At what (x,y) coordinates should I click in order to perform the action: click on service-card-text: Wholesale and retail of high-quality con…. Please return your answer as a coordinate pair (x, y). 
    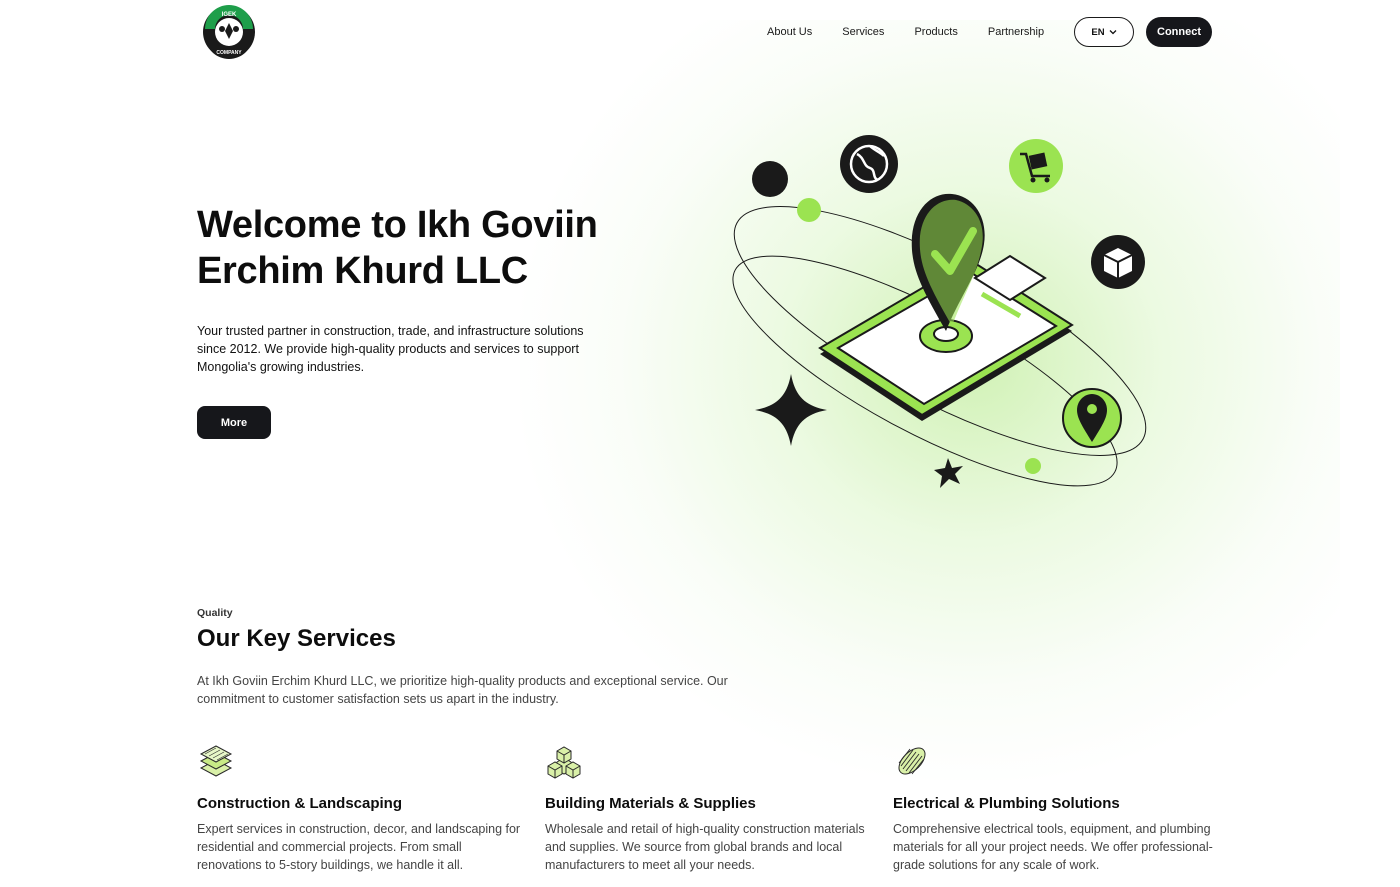
    Looking at the image, I should click on (705, 847).